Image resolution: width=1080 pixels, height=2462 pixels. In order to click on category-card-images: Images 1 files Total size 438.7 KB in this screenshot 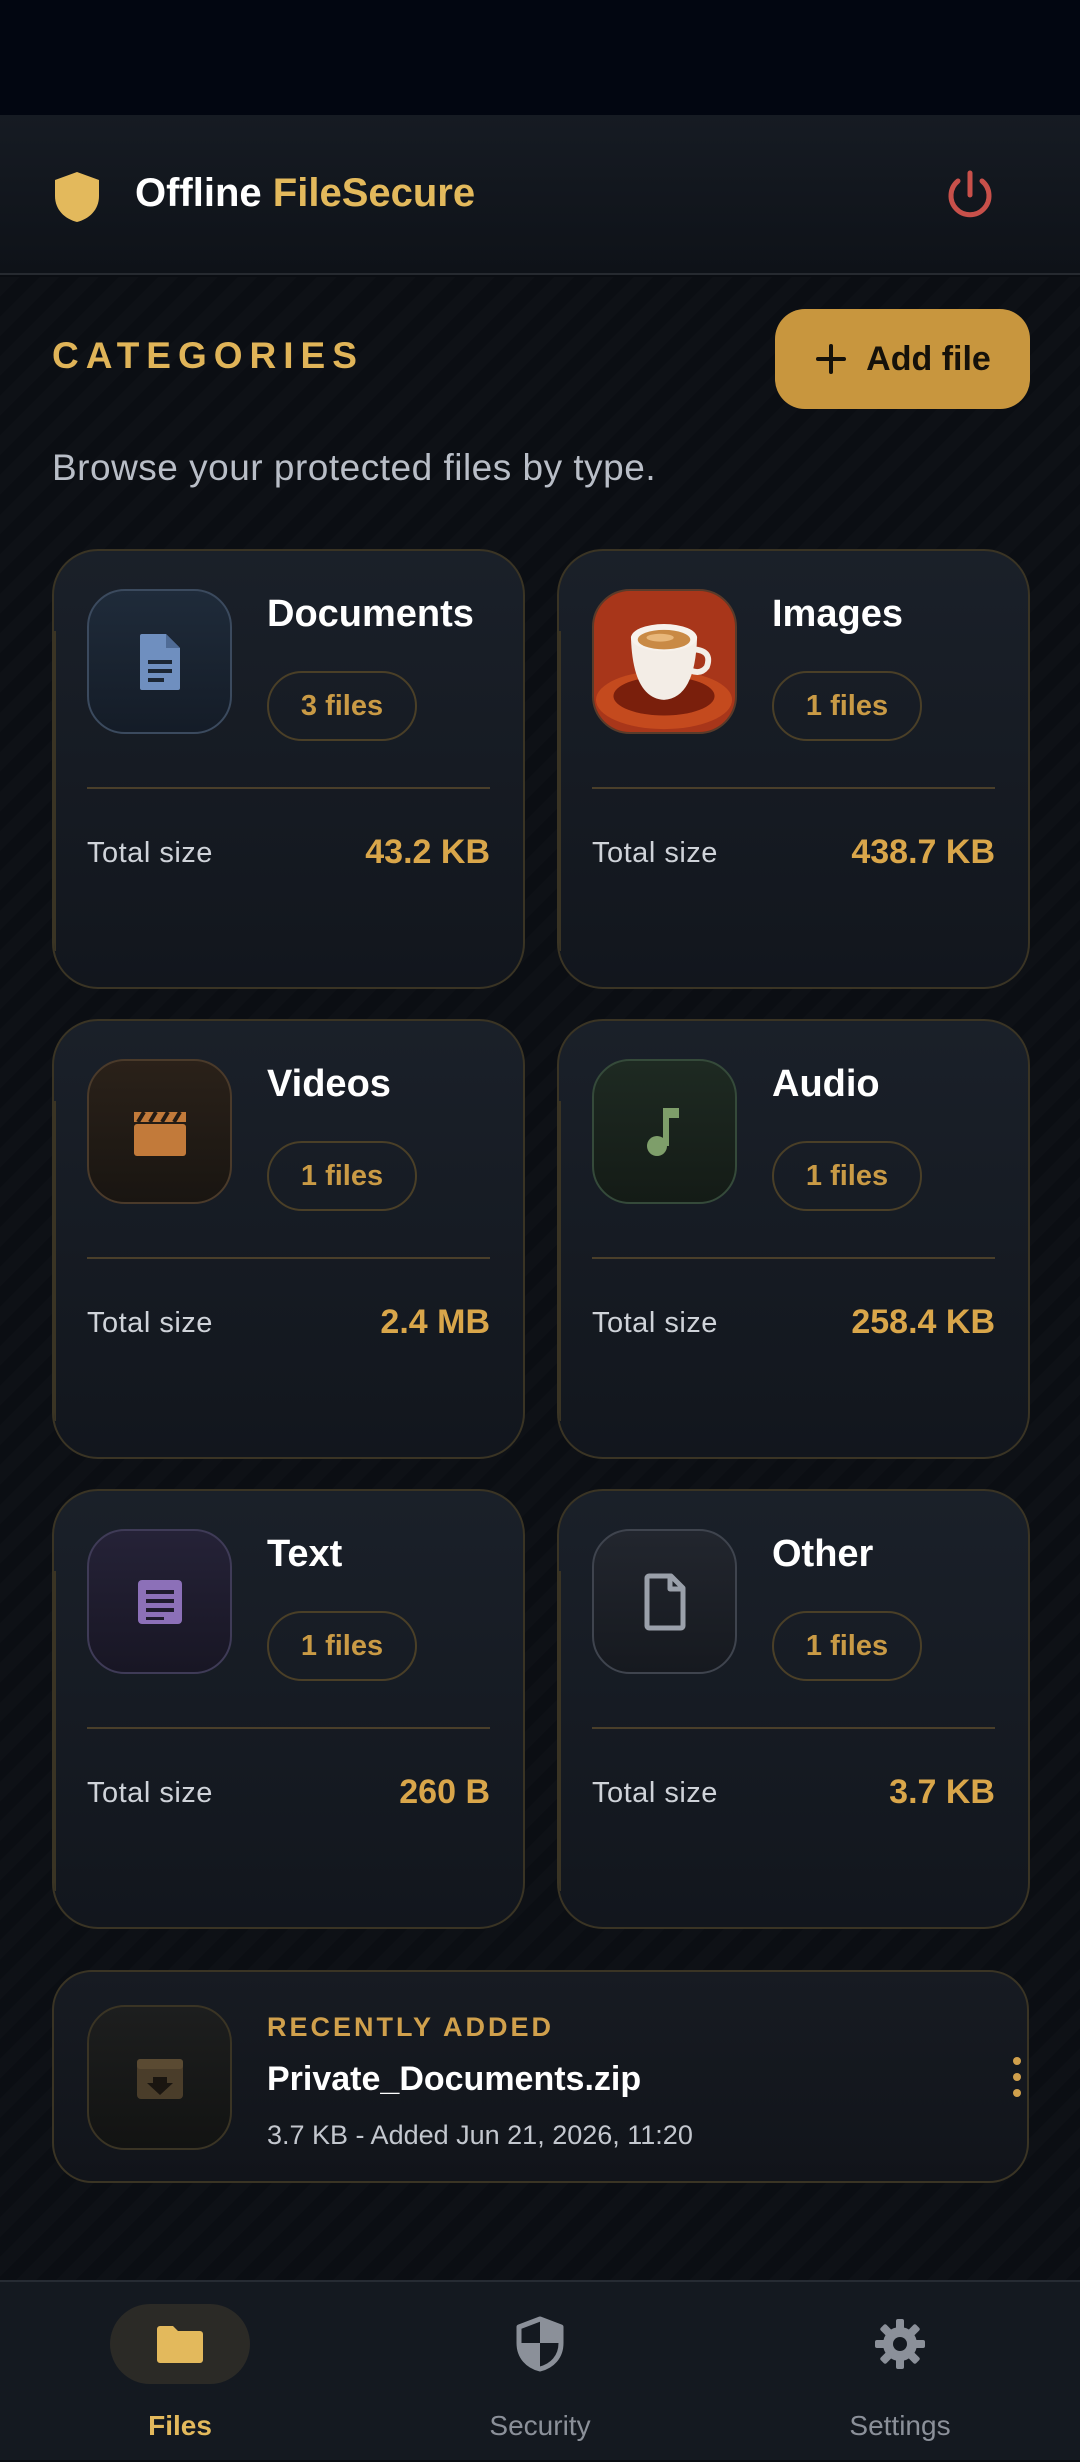, I will do `click(793, 769)`.